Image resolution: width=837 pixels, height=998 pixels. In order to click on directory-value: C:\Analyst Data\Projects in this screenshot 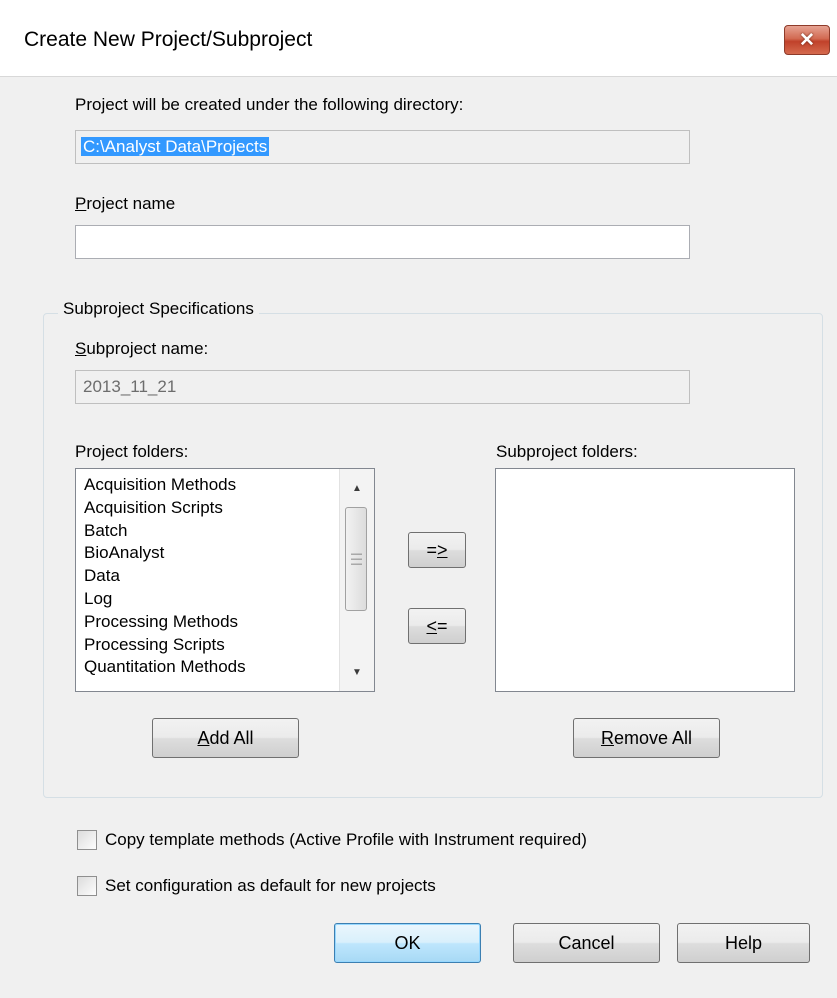, I will do `click(175, 146)`.